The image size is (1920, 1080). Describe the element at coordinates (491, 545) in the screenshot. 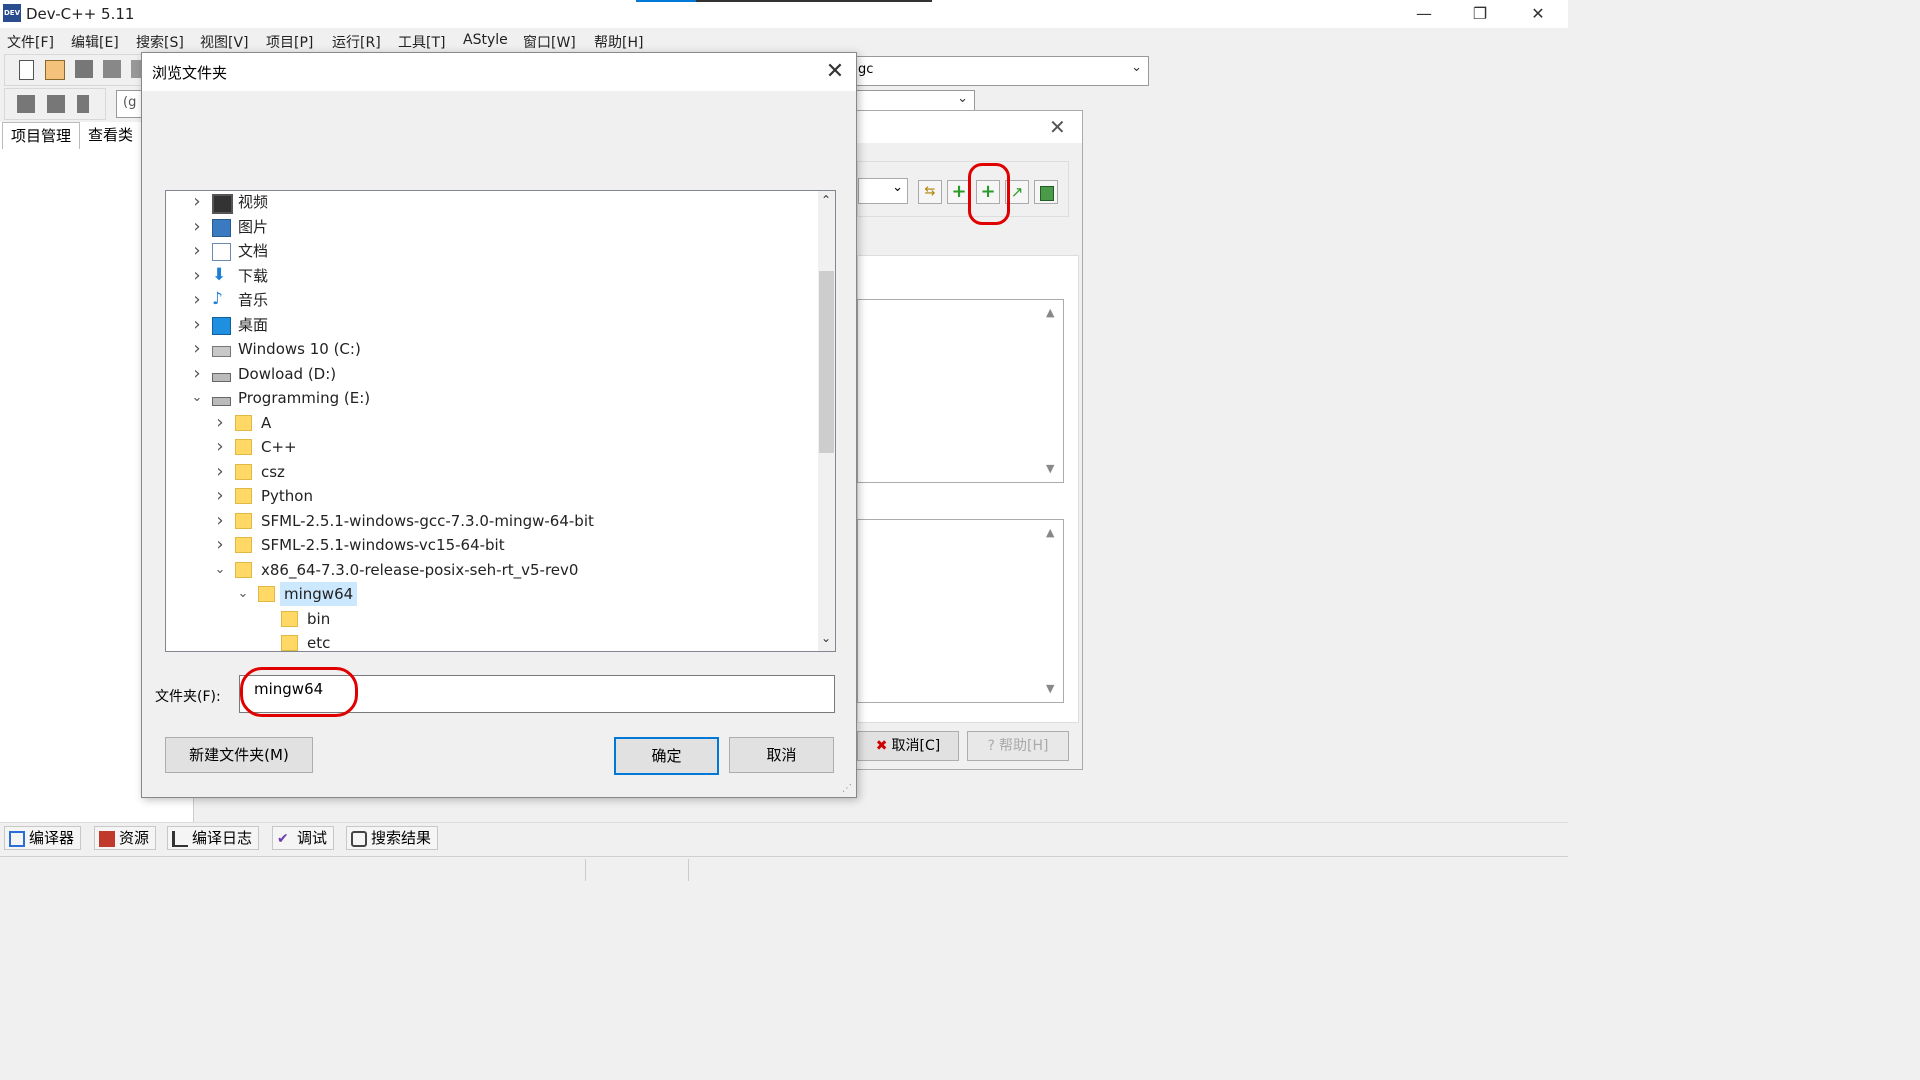

I see `tree-item: › SFML-2.5.1-windows-vc15-64-bit` at that location.